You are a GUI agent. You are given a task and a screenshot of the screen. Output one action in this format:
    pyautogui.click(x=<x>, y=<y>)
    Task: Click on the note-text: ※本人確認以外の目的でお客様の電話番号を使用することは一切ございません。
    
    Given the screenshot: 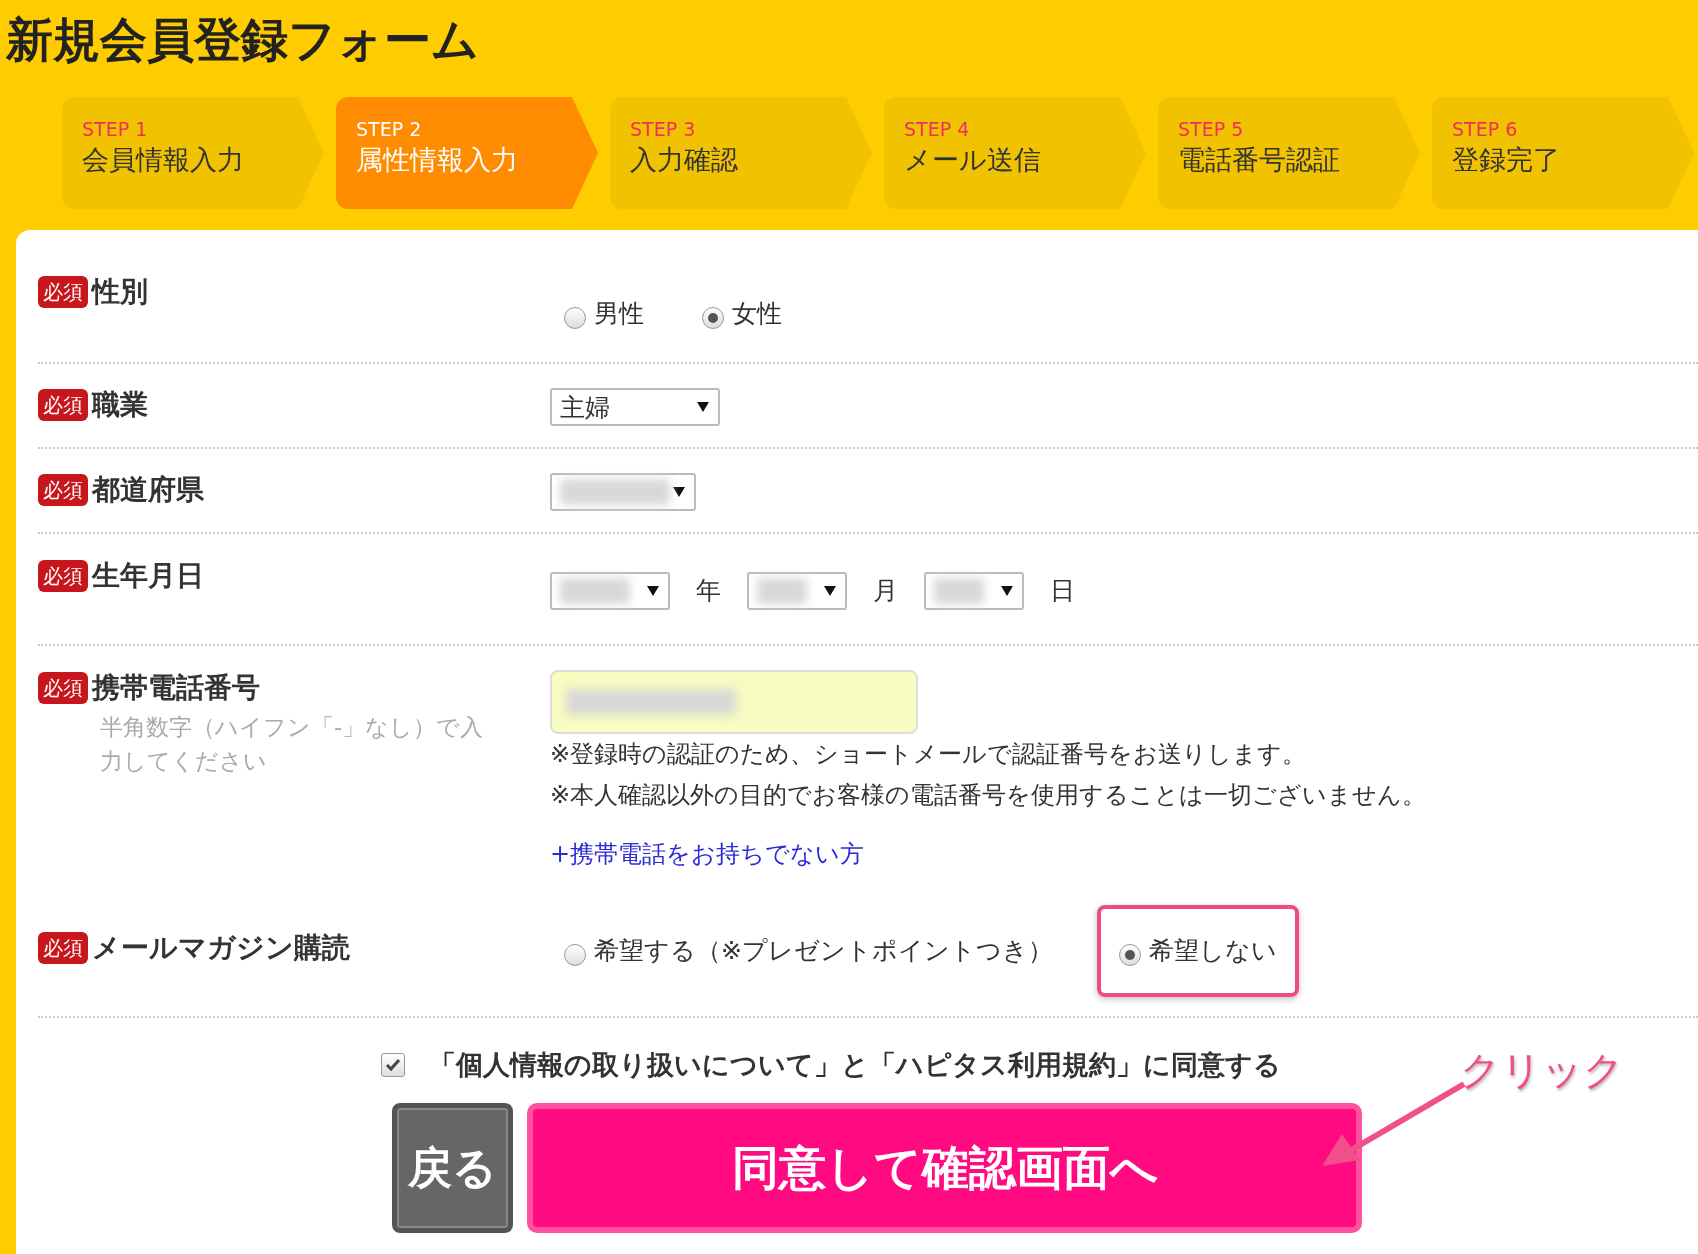 What is the action you would take?
    pyautogui.click(x=989, y=795)
    